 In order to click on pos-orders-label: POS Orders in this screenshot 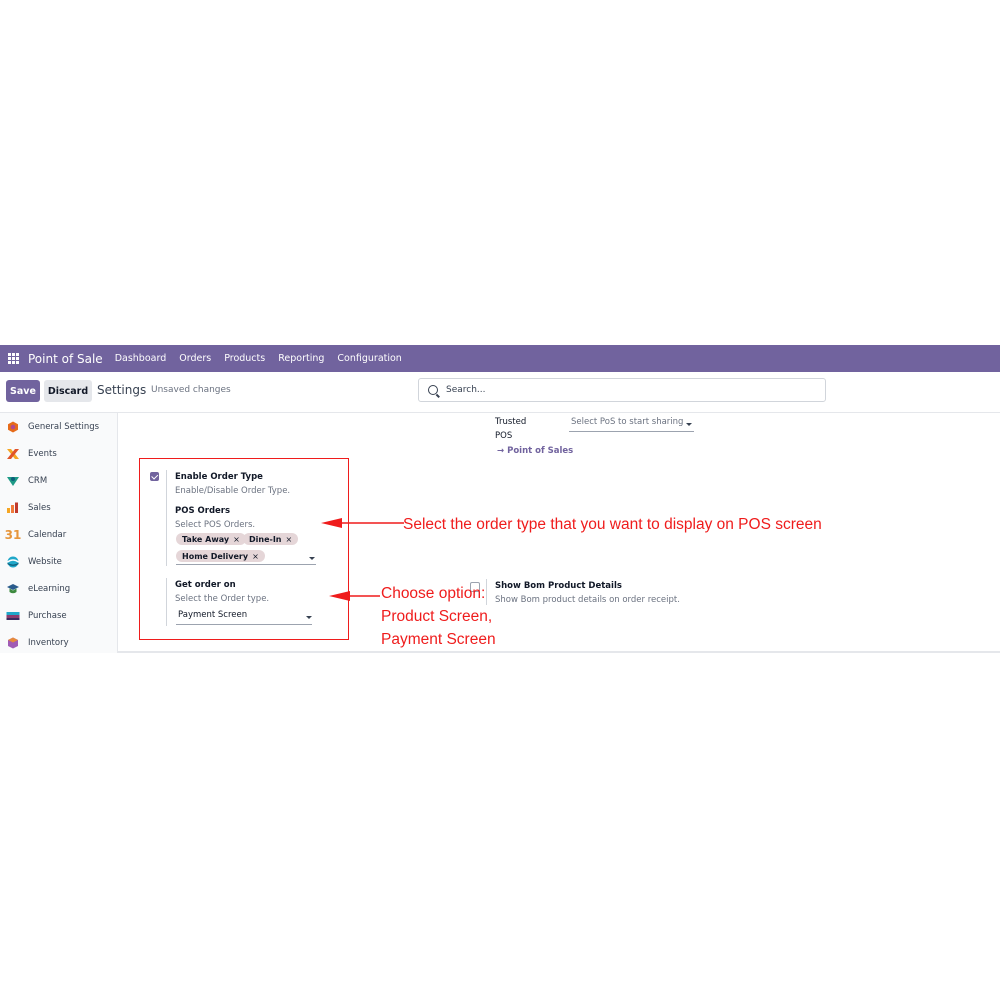, I will do `click(203, 511)`.